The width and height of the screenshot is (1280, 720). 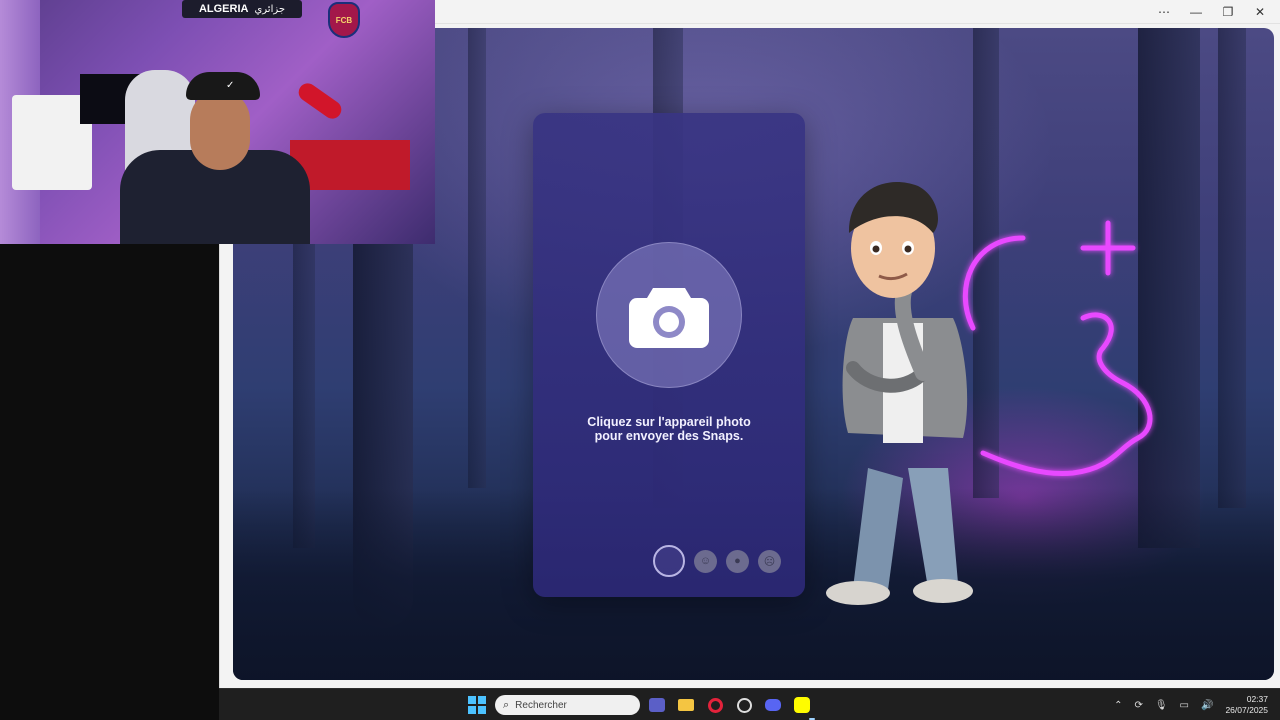 I want to click on crest-text: FCB, so click(x=344, y=20).